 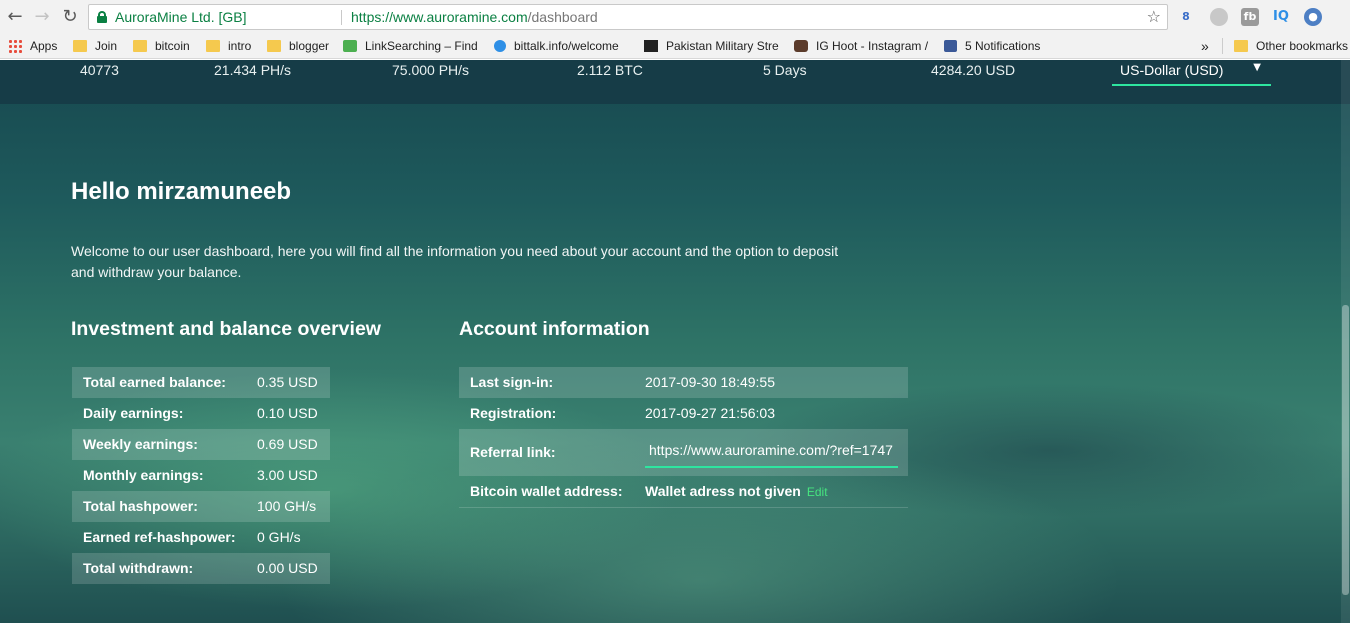 What do you see at coordinates (42, 17) in the screenshot?
I see `forward-arrow-icon: →` at bounding box center [42, 17].